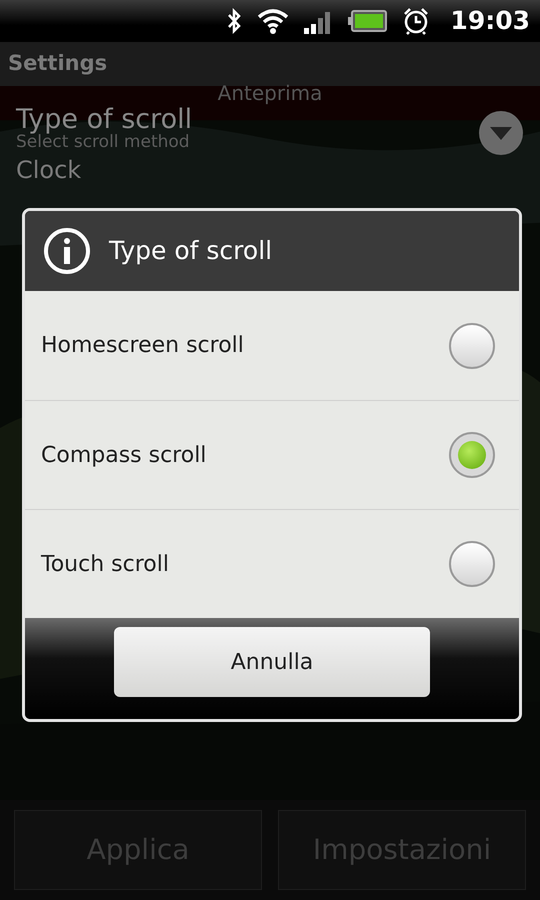 This screenshot has width=540, height=900. I want to click on option-row: Homescreen scroll, so click(272, 345).